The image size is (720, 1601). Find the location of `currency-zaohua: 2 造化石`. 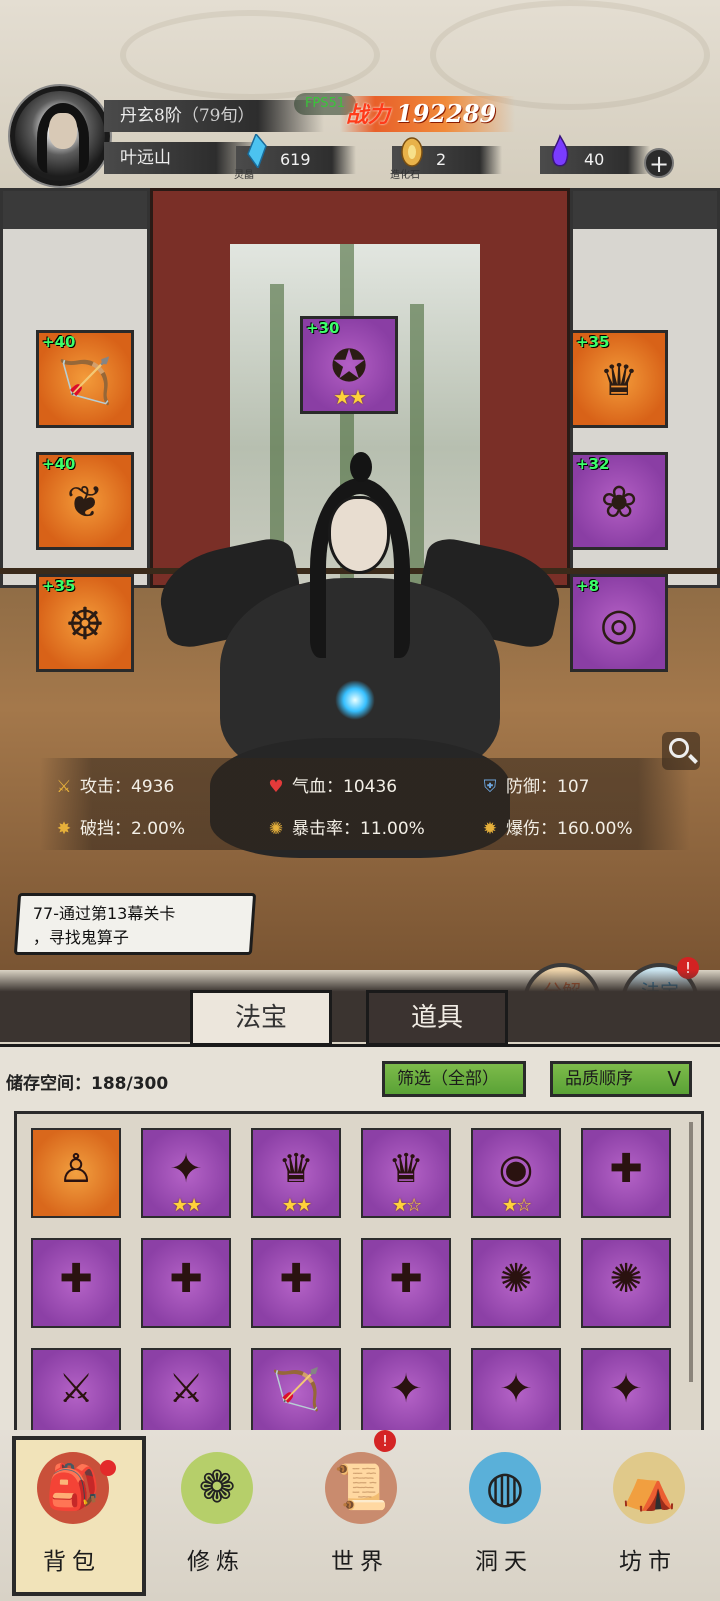

currency-zaohua: 2 造化石 is located at coordinates (446, 159).